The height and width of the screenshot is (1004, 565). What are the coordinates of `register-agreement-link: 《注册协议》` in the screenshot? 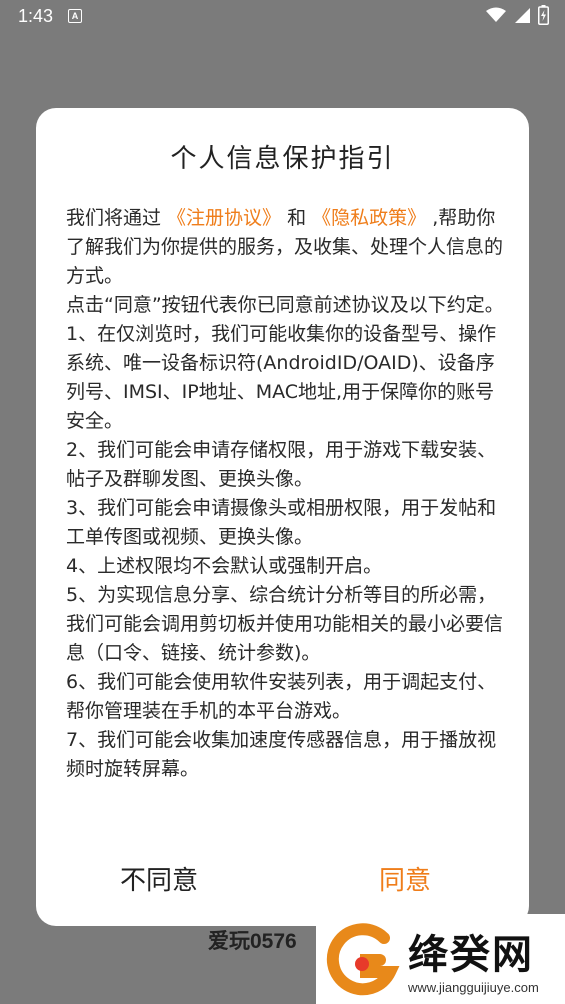 It's located at (224, 218).